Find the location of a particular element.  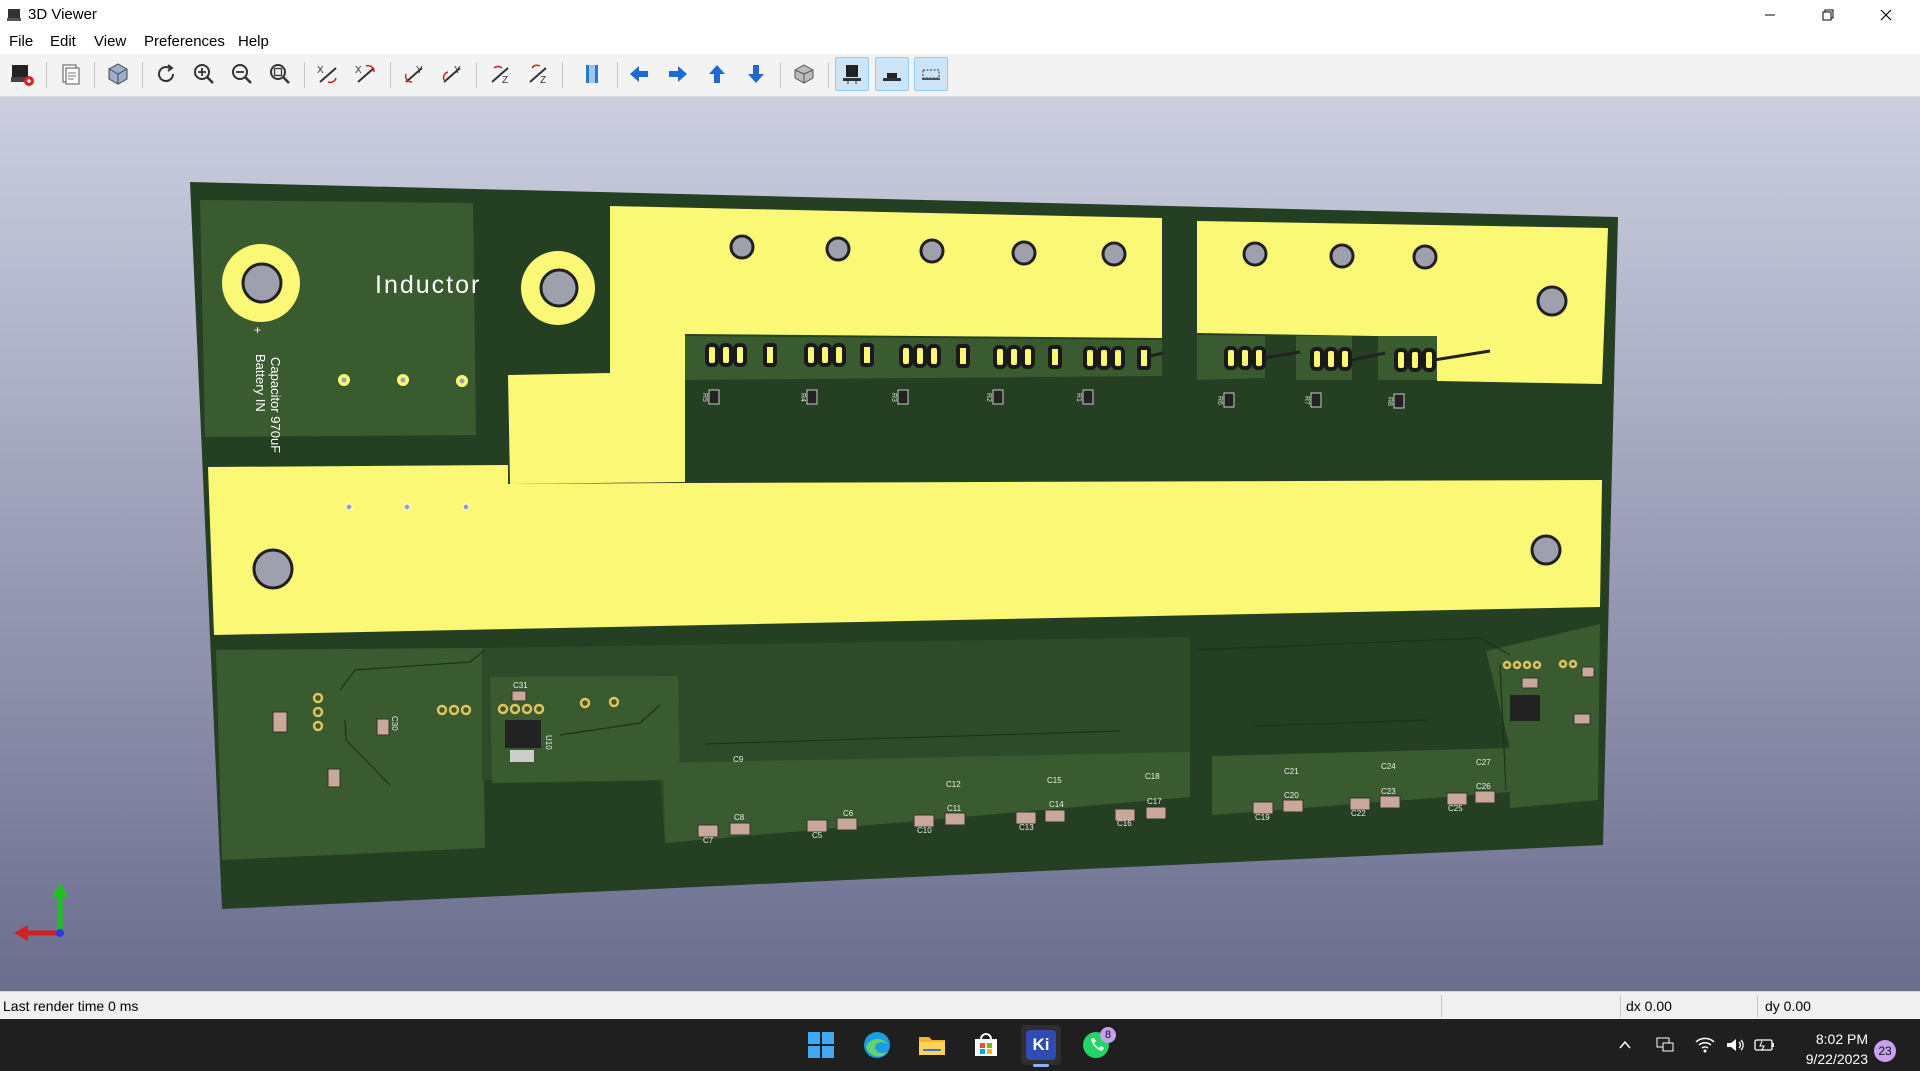

rotate-y-cw-button: Y is located at coordinates (414, 74).